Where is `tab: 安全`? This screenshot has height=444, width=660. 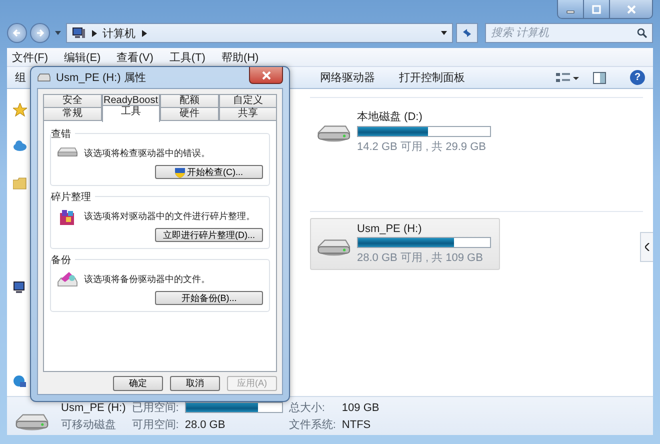
tab: 安全 is located at coordinates (72, 100).